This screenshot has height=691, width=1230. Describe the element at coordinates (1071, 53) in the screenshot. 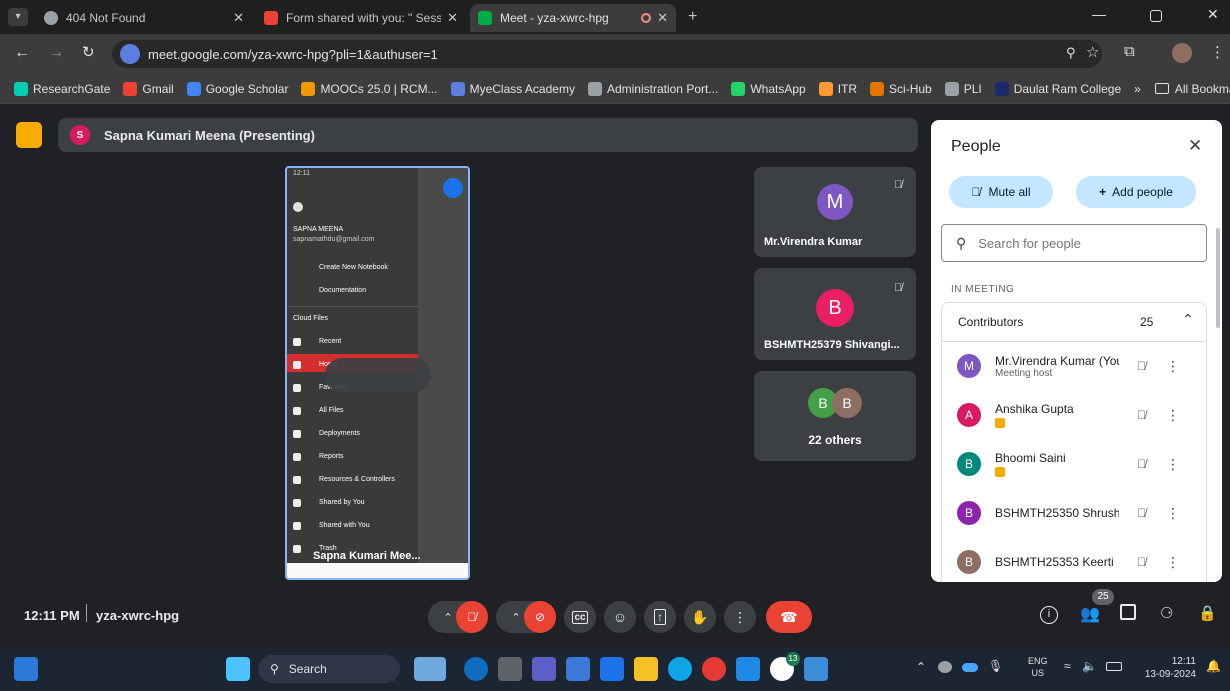

I see `zoom-icon: ⚲` at that location.